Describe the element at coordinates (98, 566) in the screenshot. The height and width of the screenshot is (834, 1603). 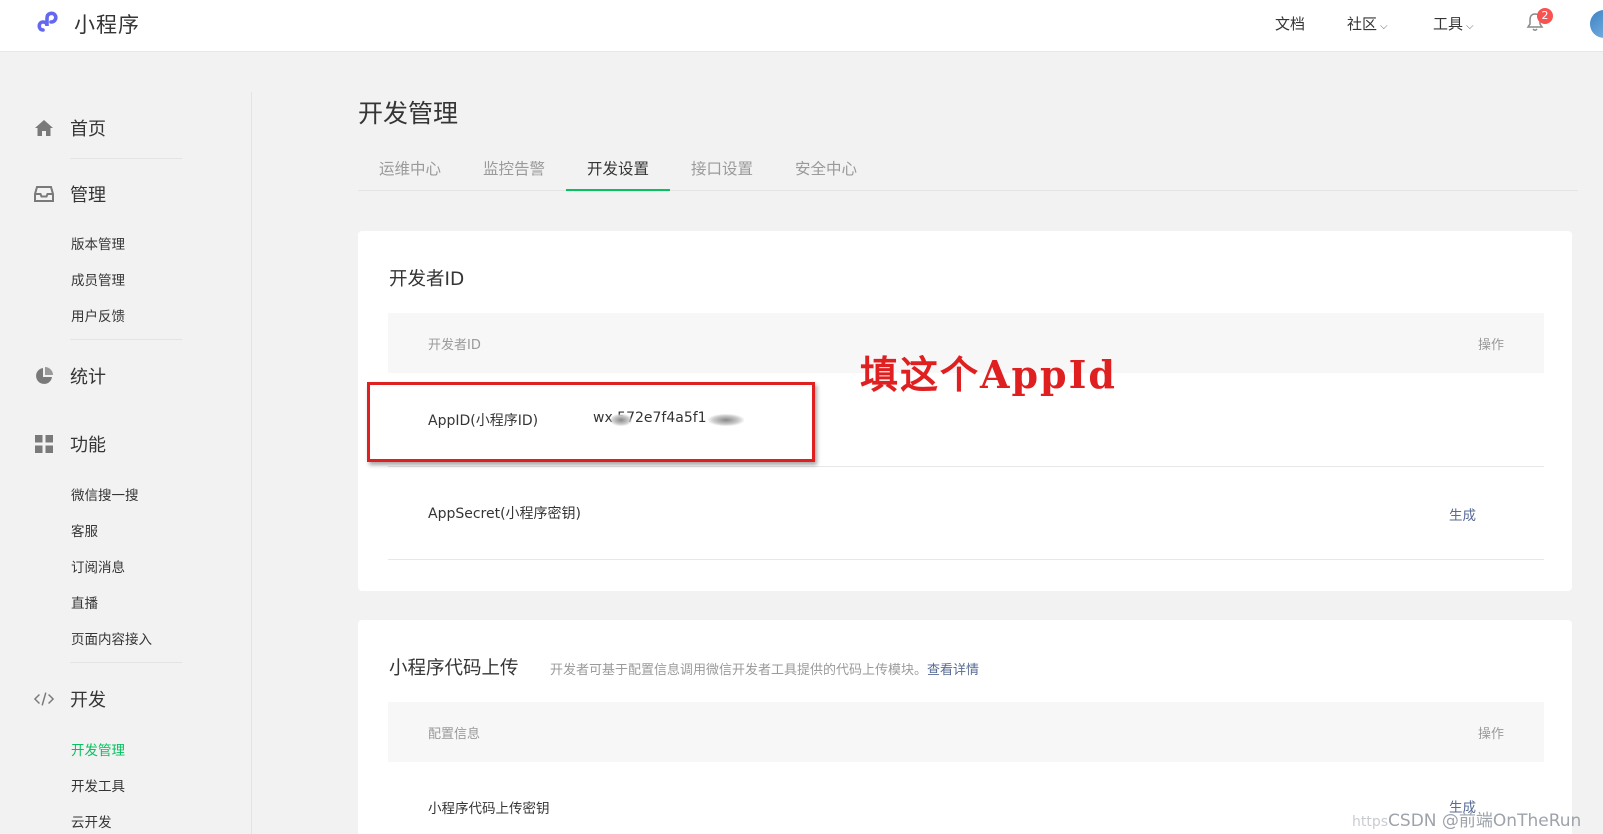
I see `sidebar-item-subscription-messages: 订阅消息` at that location.